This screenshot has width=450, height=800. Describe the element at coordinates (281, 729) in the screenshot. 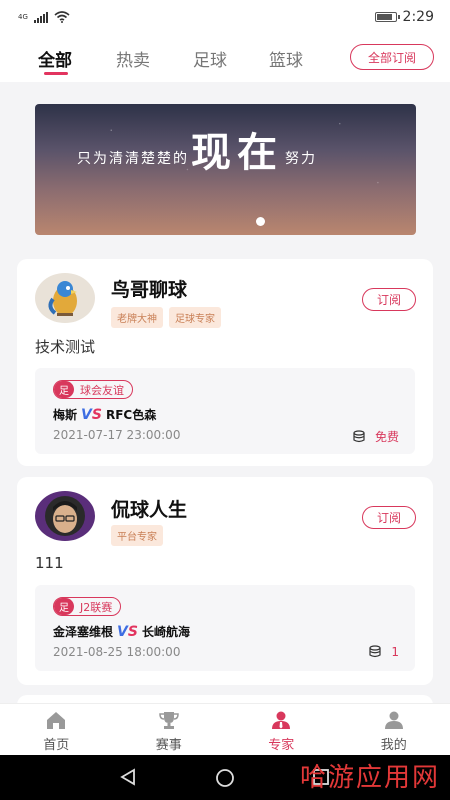

I see `nav-experts: 专家` at that location.